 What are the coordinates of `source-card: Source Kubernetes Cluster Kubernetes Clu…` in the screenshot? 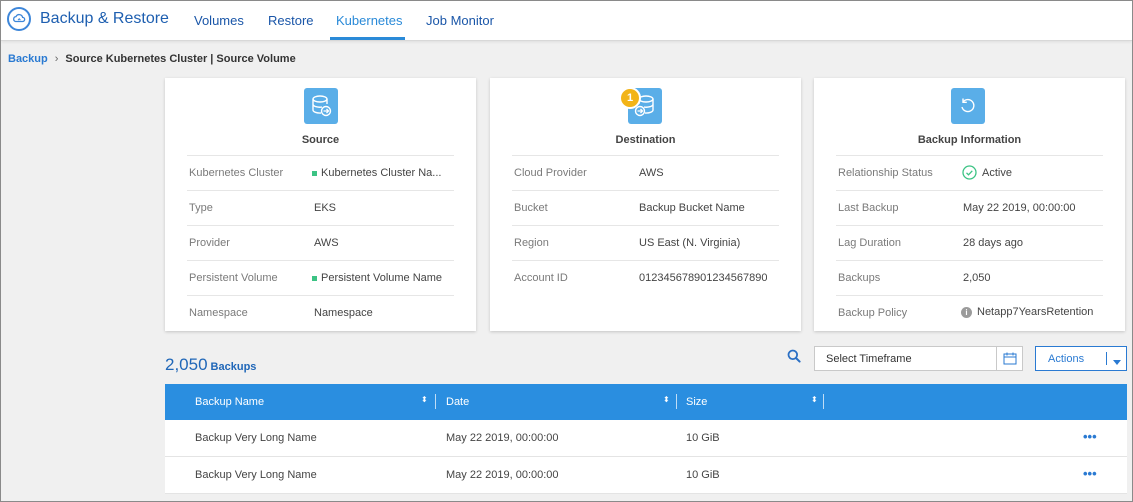 It's located at (320, 204).